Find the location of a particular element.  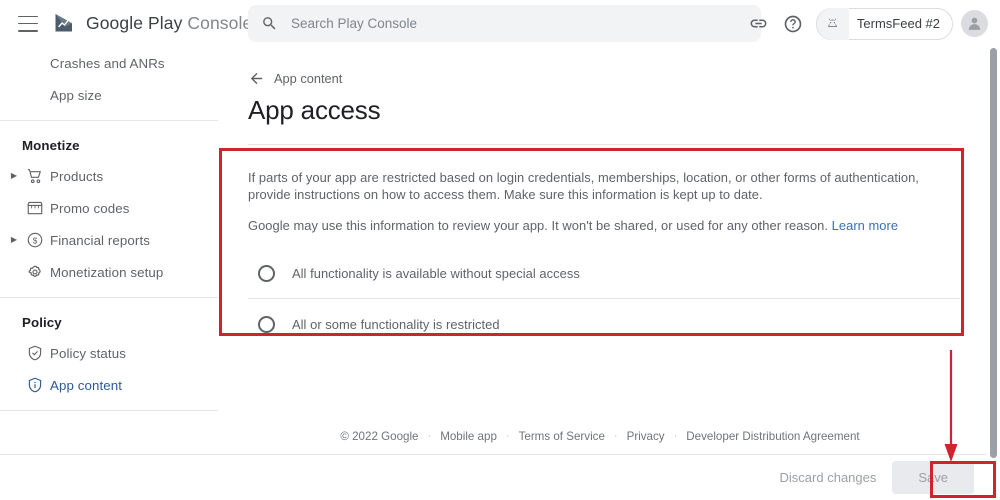

dollar-circle-icon: $ is located at coordinates (35, 240).